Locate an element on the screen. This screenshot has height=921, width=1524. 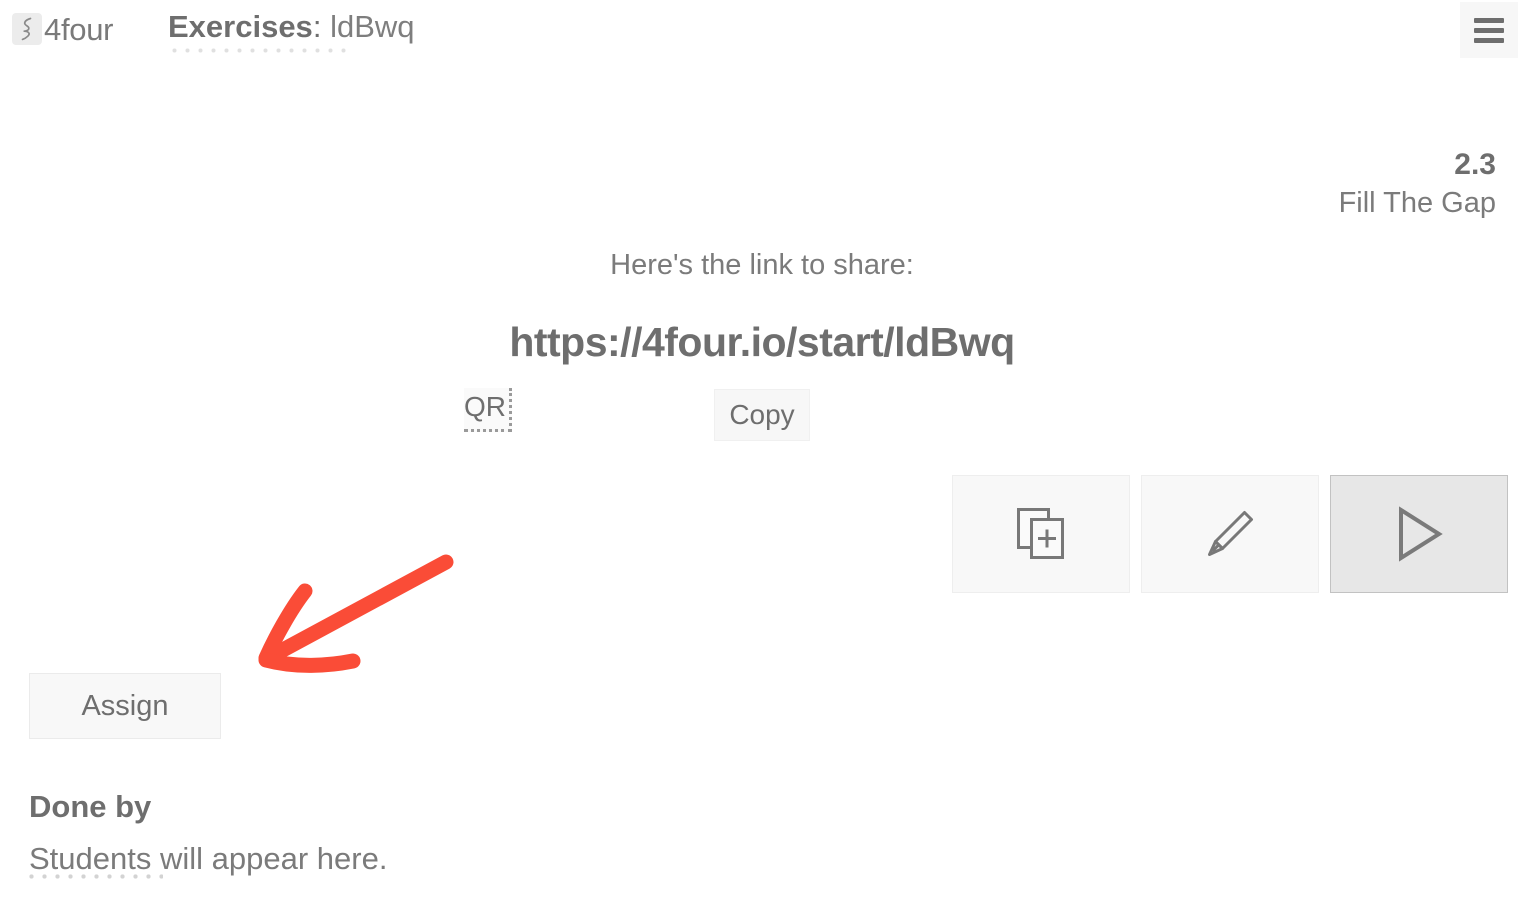
done-by-empty-state: Students will appear here. is located at coordinates (208, 859).